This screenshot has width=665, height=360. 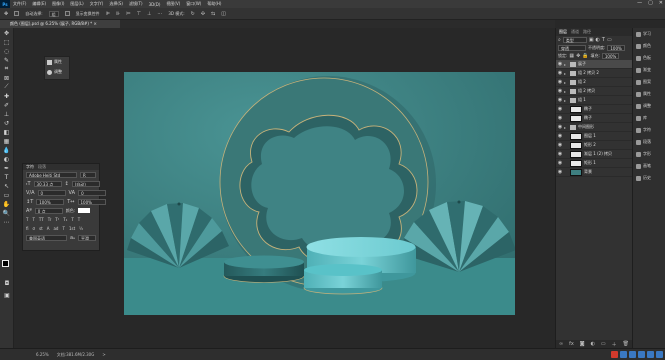 I want to click on layer-row: ◉ ▸ 展子, so click(x=594, y=64).